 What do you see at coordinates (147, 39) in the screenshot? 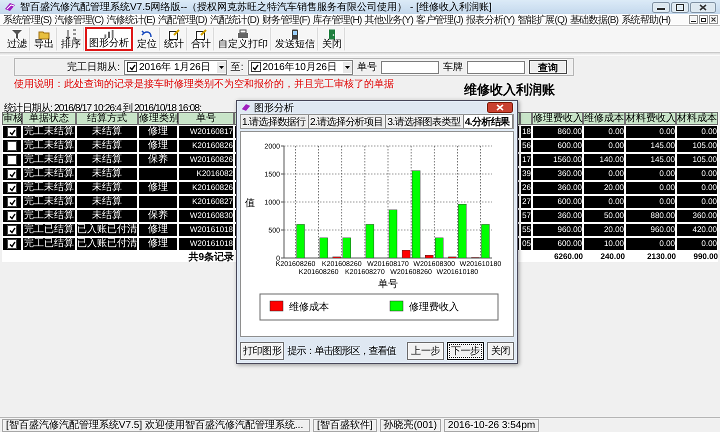
I see `toolbar-button: 定位` at bounding box center [147, 39].